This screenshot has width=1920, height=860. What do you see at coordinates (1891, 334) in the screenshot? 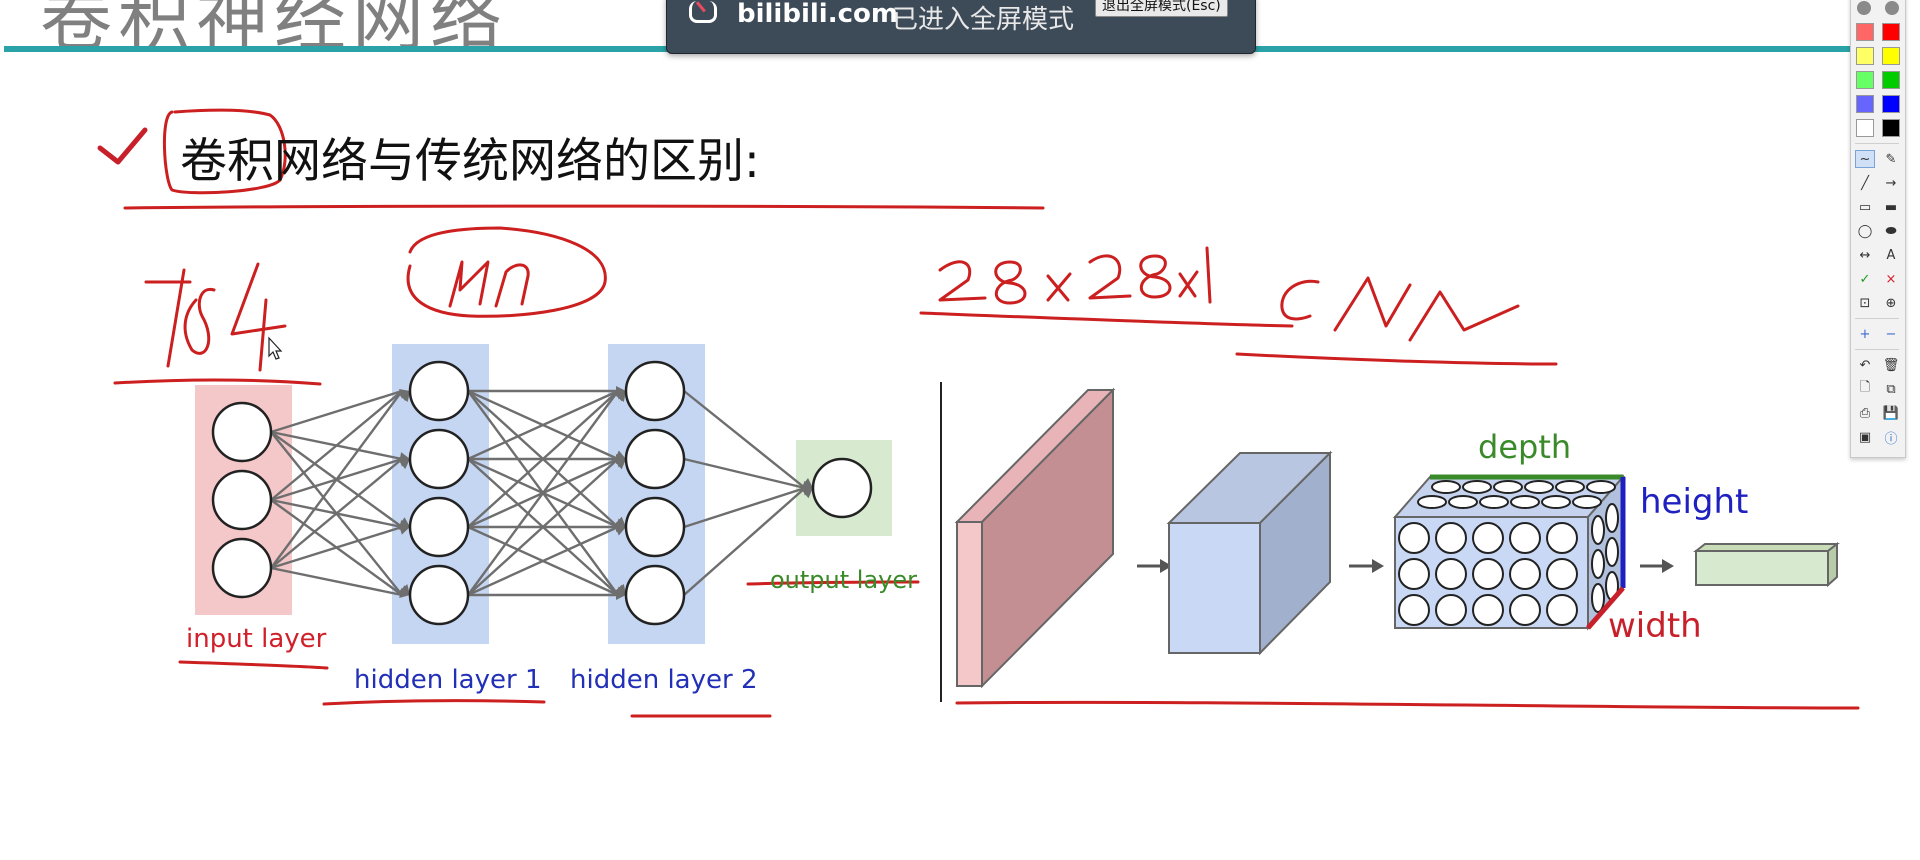
I see `minus-icon: −` at bounding box center [1891, 334].